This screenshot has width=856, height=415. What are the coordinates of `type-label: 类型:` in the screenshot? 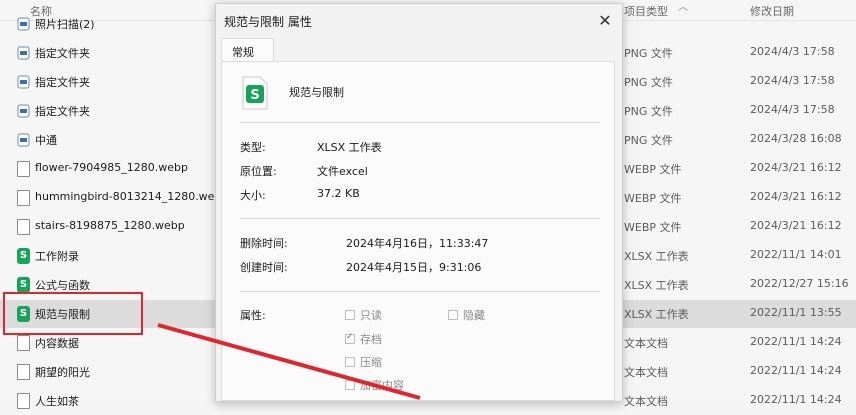 It's located at (253, 147).